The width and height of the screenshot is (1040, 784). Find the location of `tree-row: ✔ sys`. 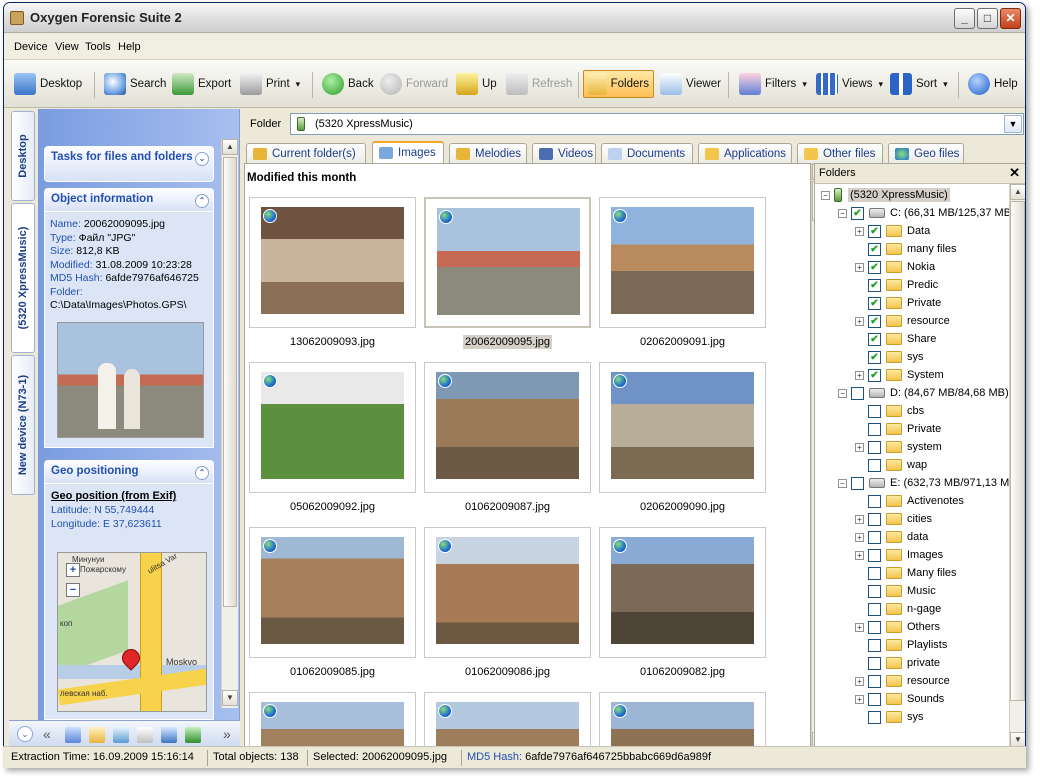

tree-row: ✔ sys is located at coordinates (889, 357).